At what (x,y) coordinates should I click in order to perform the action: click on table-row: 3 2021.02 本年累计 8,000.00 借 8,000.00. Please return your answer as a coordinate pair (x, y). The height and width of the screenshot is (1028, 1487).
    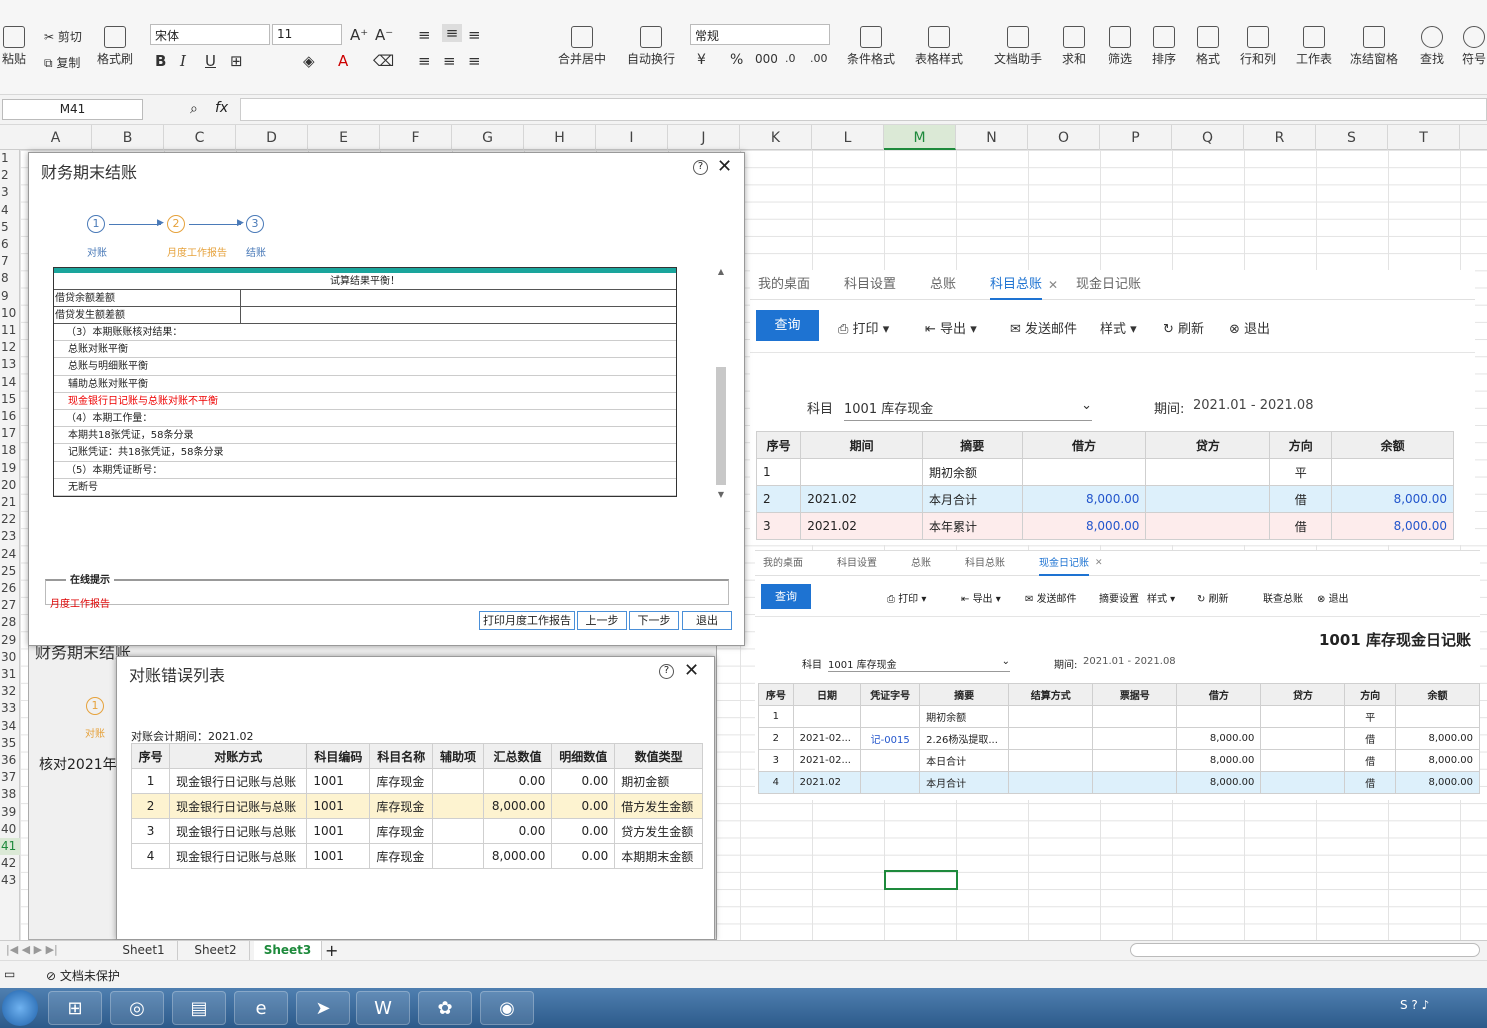
    Looking at the image, I should click on (1104, 526).